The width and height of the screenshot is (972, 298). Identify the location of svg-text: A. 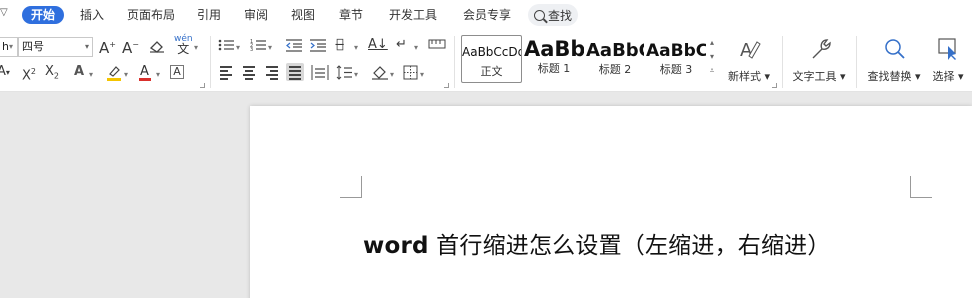
(144, 71).